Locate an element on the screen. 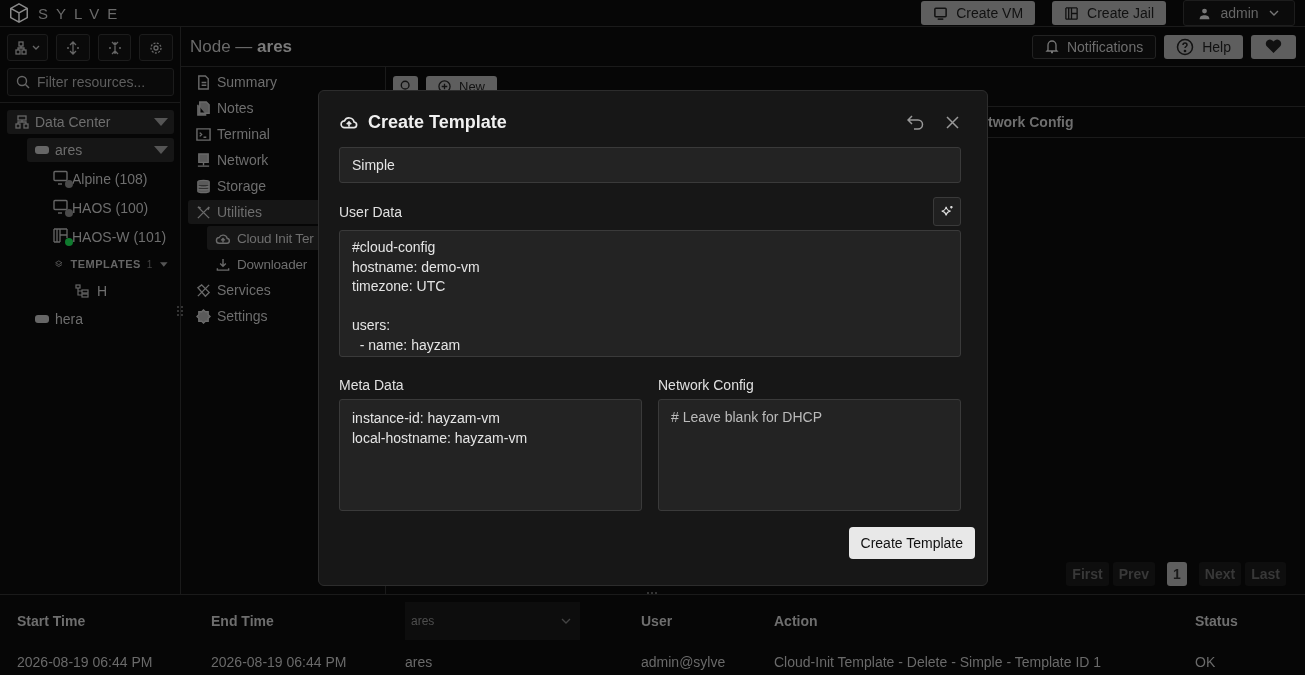  user-menu: admin is located at coordinates (1239, 13).